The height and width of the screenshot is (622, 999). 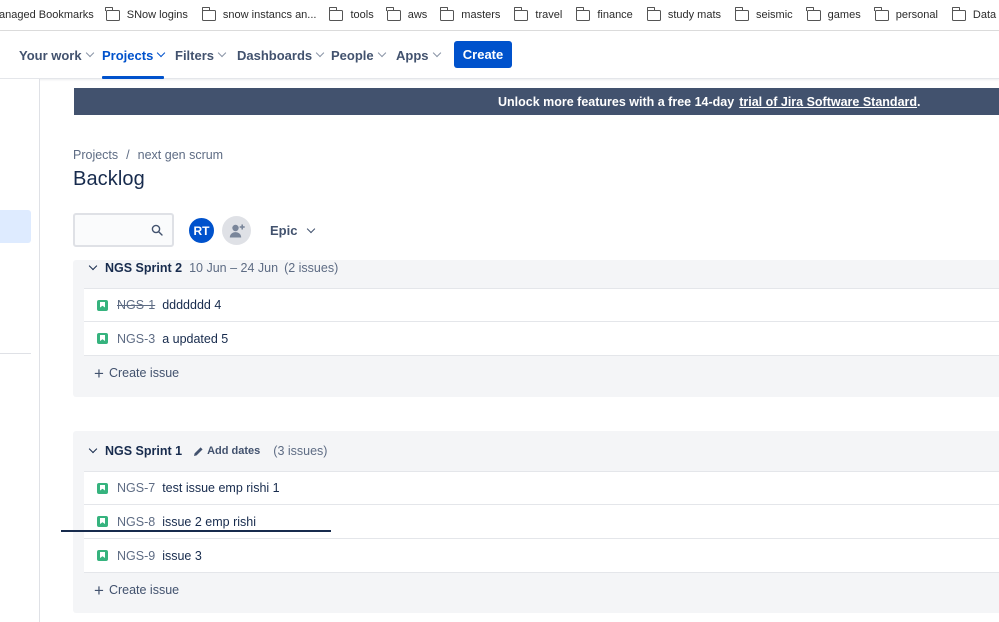 What do you see at coordinates (694, 15) in the screenshot?
I see `bookmark-label: study mats` at bounding box center [694, 15].